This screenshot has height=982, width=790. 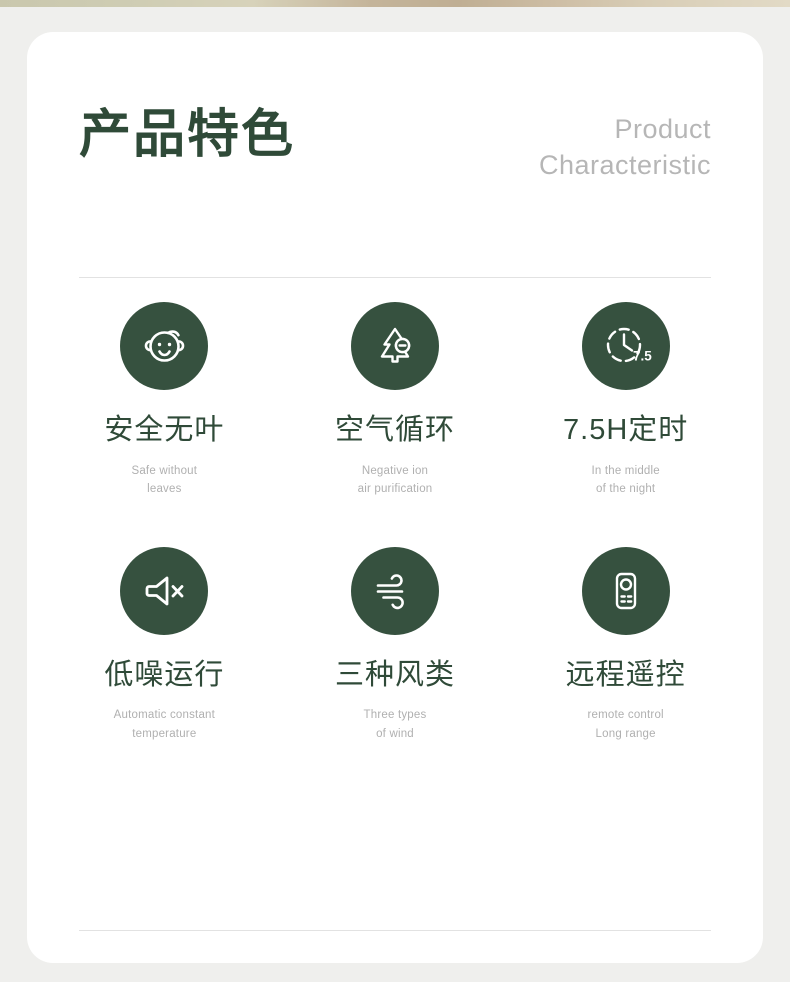 What do you see at coordinates (395, 277) in the screenshot?
I see `divider-top` at bounding box center [395, 277].